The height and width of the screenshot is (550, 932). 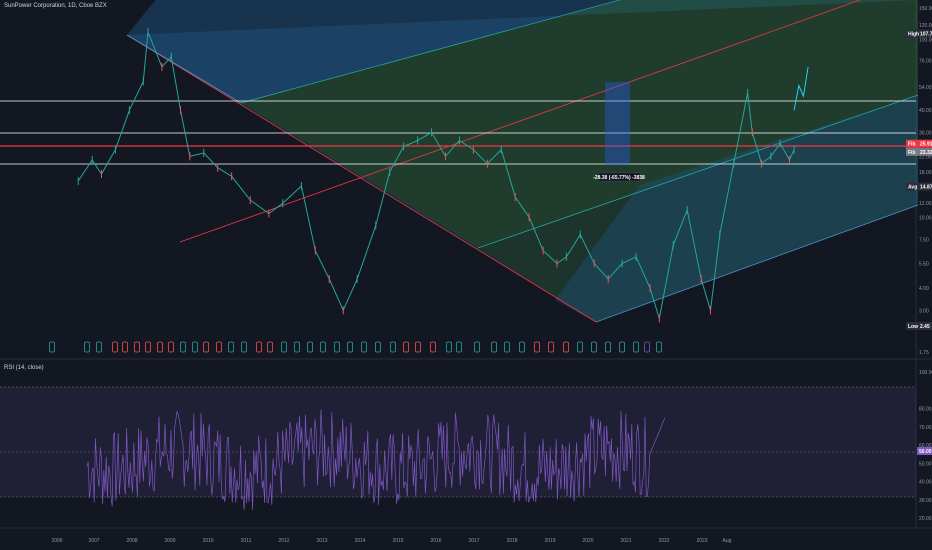 What do you see at coordinates (93, 541) in the screenshot?
I see `time-tick-label: 2007` at bounding box center [93, 541].